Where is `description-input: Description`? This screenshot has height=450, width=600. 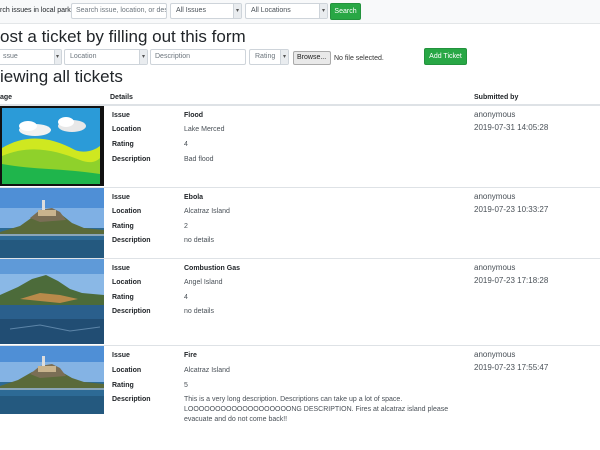
description-input: Description is located at coordinates (198, 57).